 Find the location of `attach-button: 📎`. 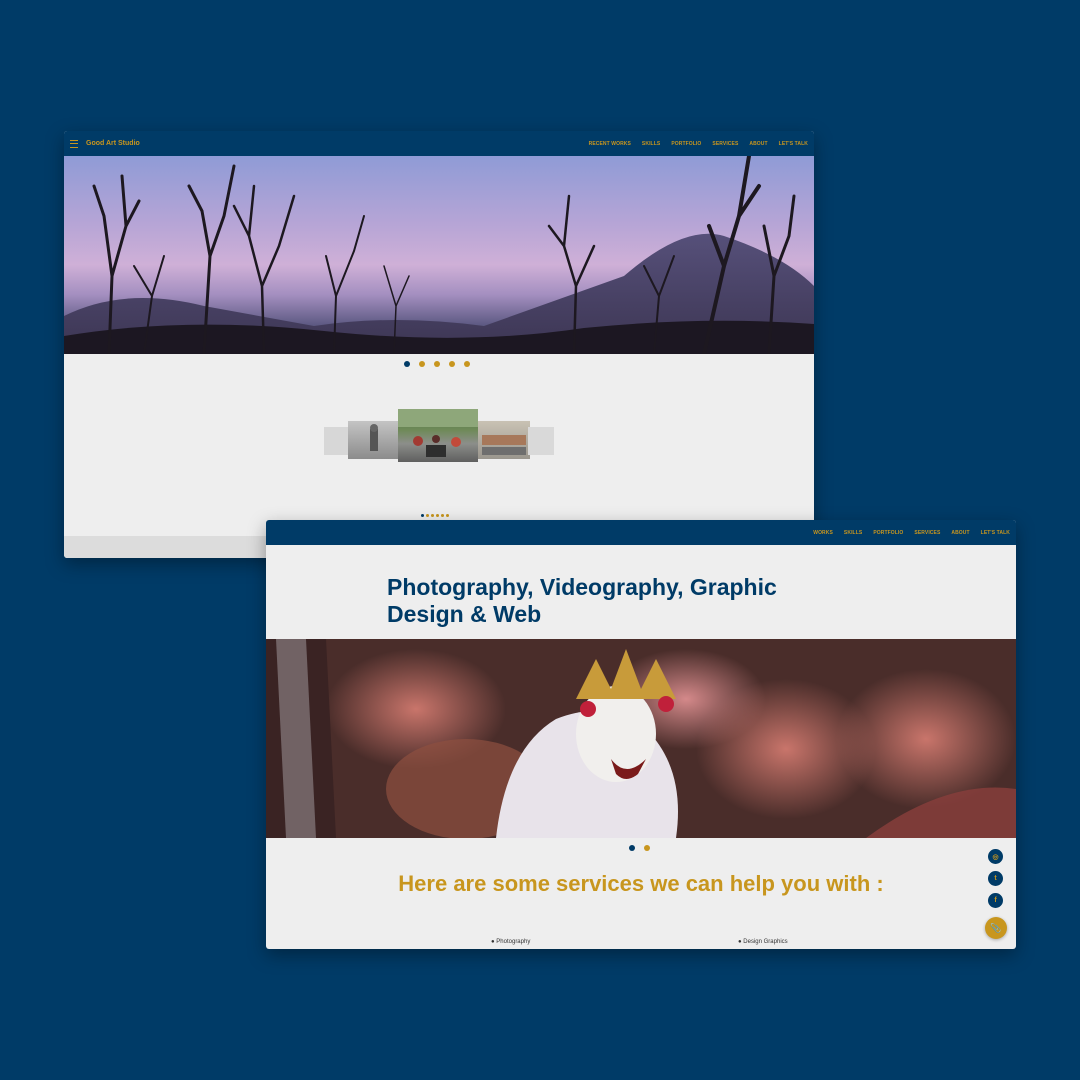

attach-button: 📎 is located at coordinates (996, 928).